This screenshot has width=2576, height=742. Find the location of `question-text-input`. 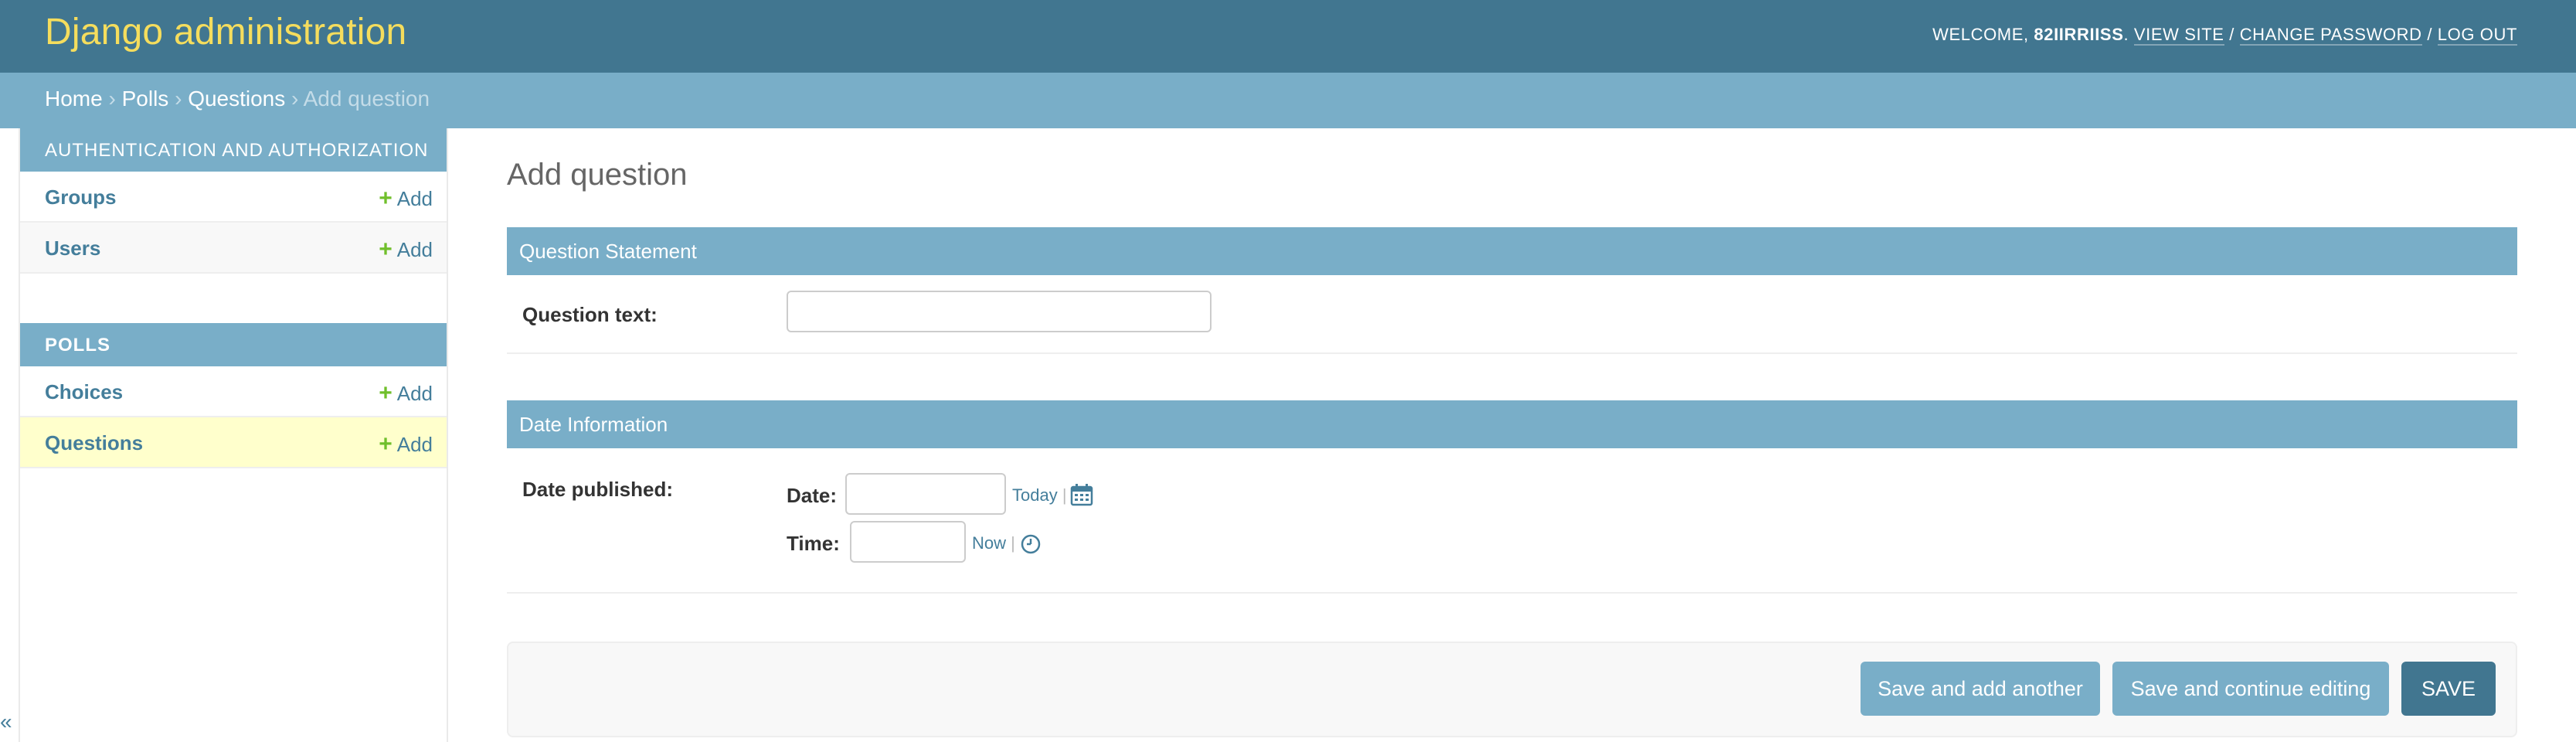

question-text-input is located at coordinates (999, 311).